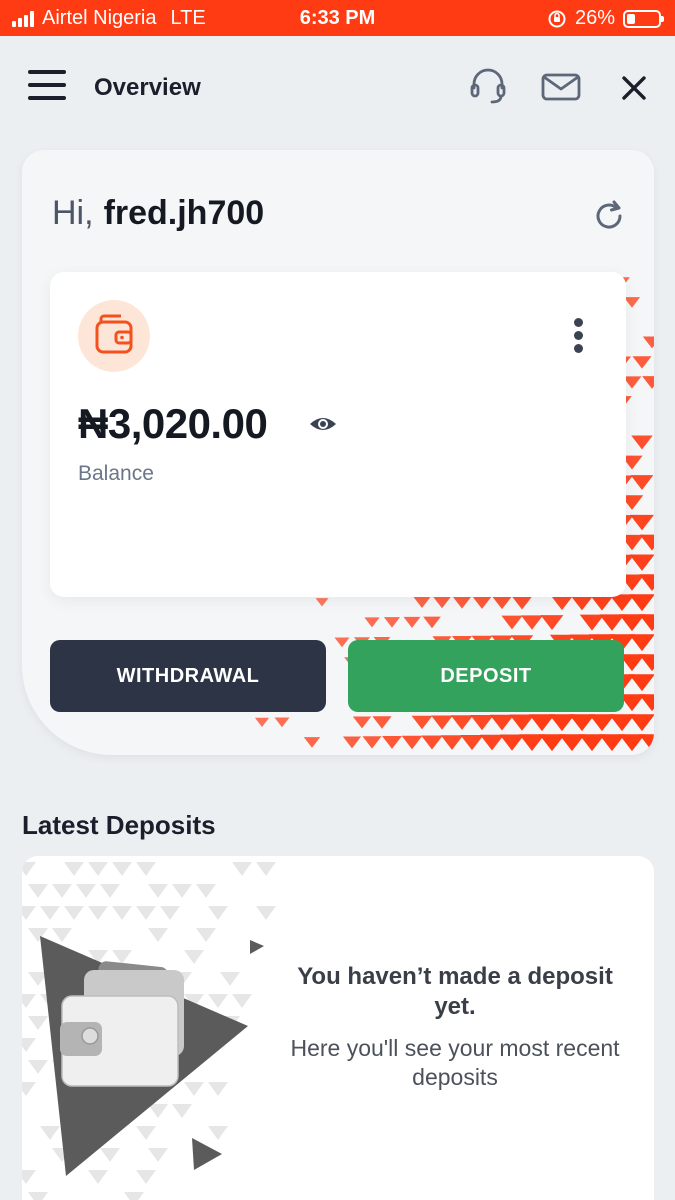 Image resolution: width=675 pixels, height=1200 pixels. Describe the element at coordinates (610, 216) in the screenshot. I see `refresh-icon` at that location.